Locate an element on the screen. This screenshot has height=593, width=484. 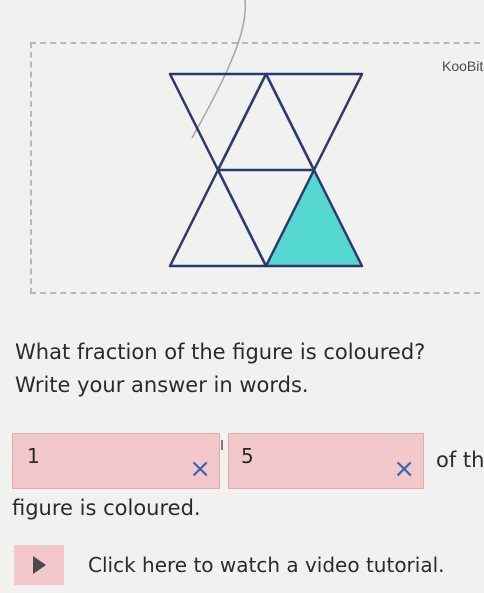
triangle-figure is located at coordinates (266, 170).